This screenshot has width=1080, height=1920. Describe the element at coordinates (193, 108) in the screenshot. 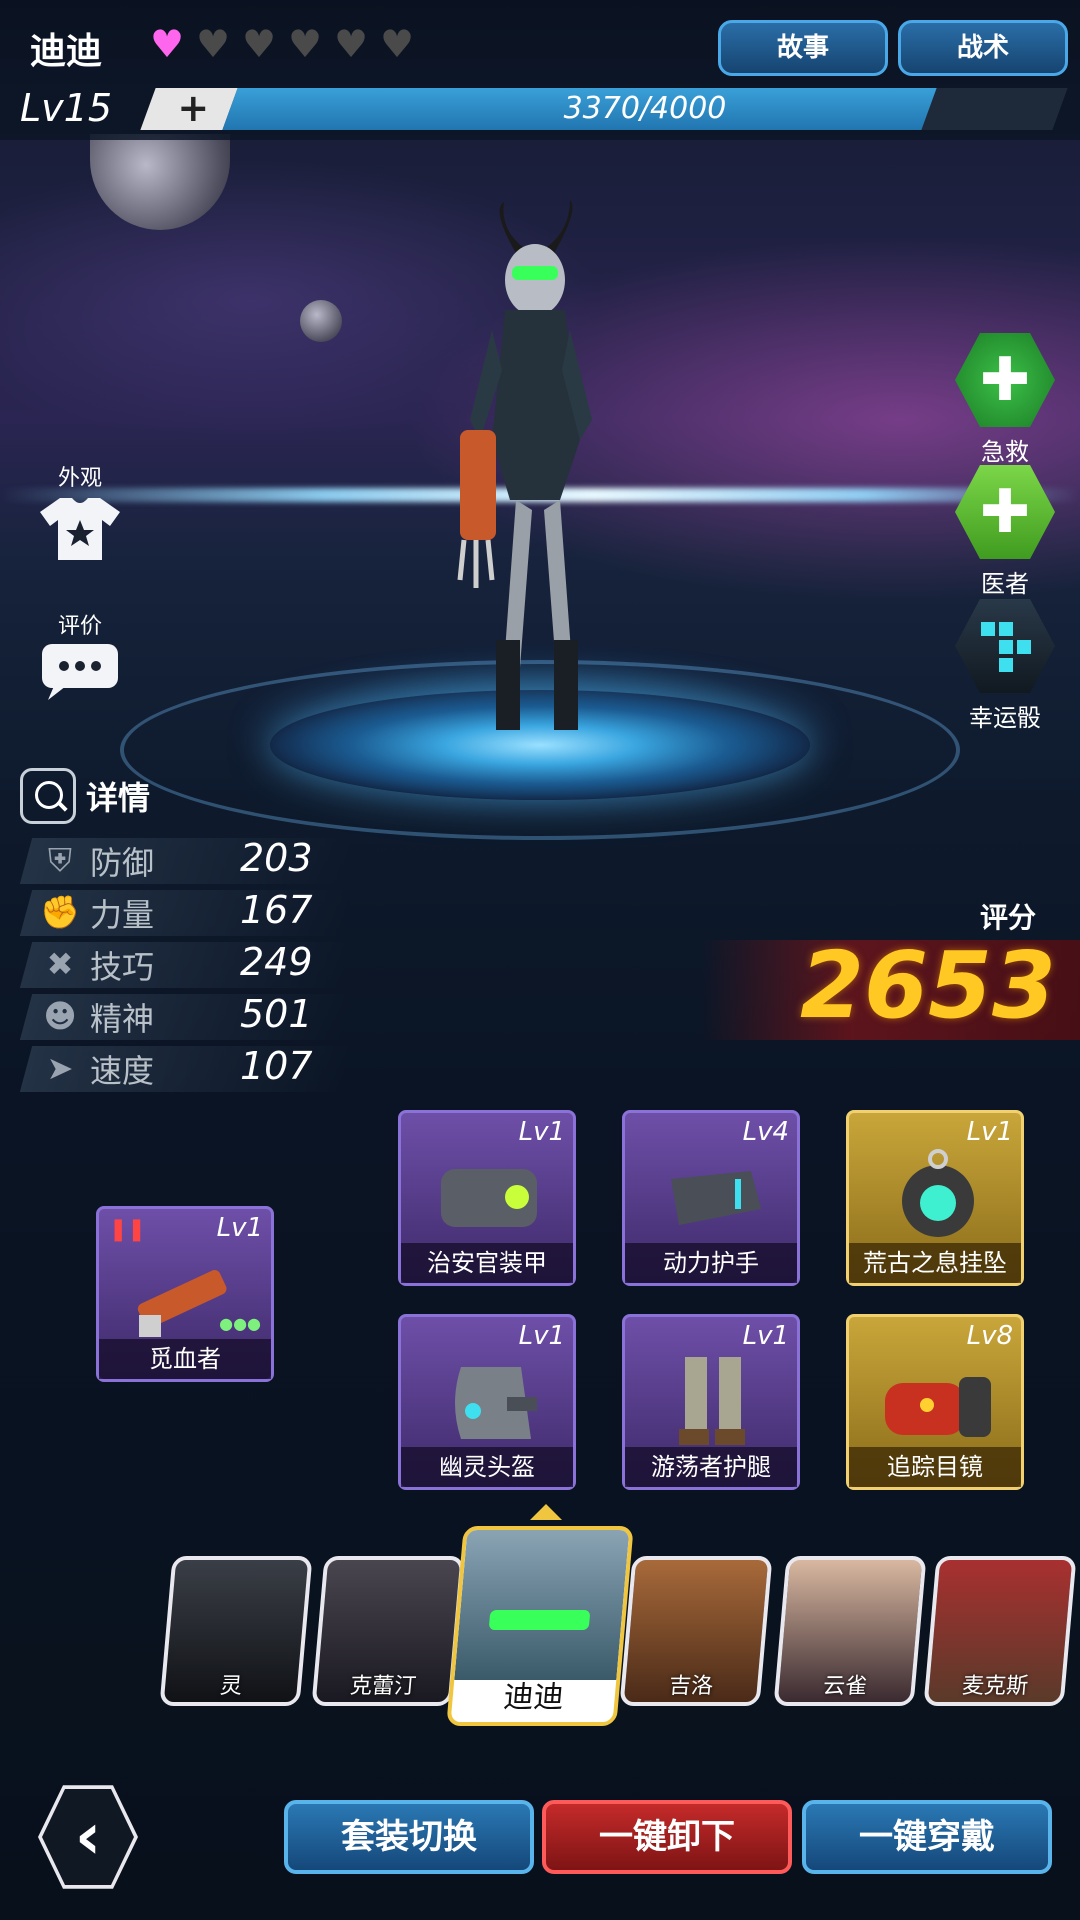

I see `plus-icon: +` at that location.